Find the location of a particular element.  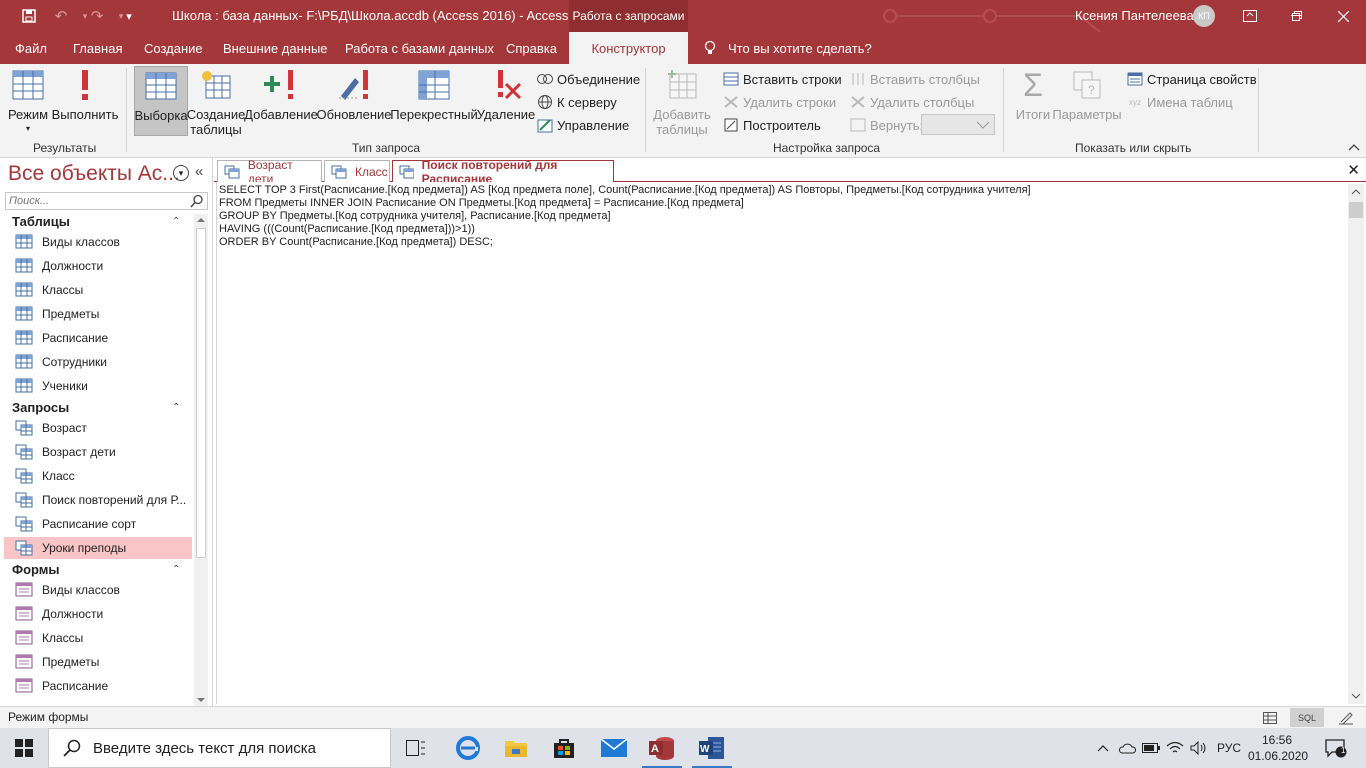

onedrive-cloud-icon is located at coordinates (1127, 748).